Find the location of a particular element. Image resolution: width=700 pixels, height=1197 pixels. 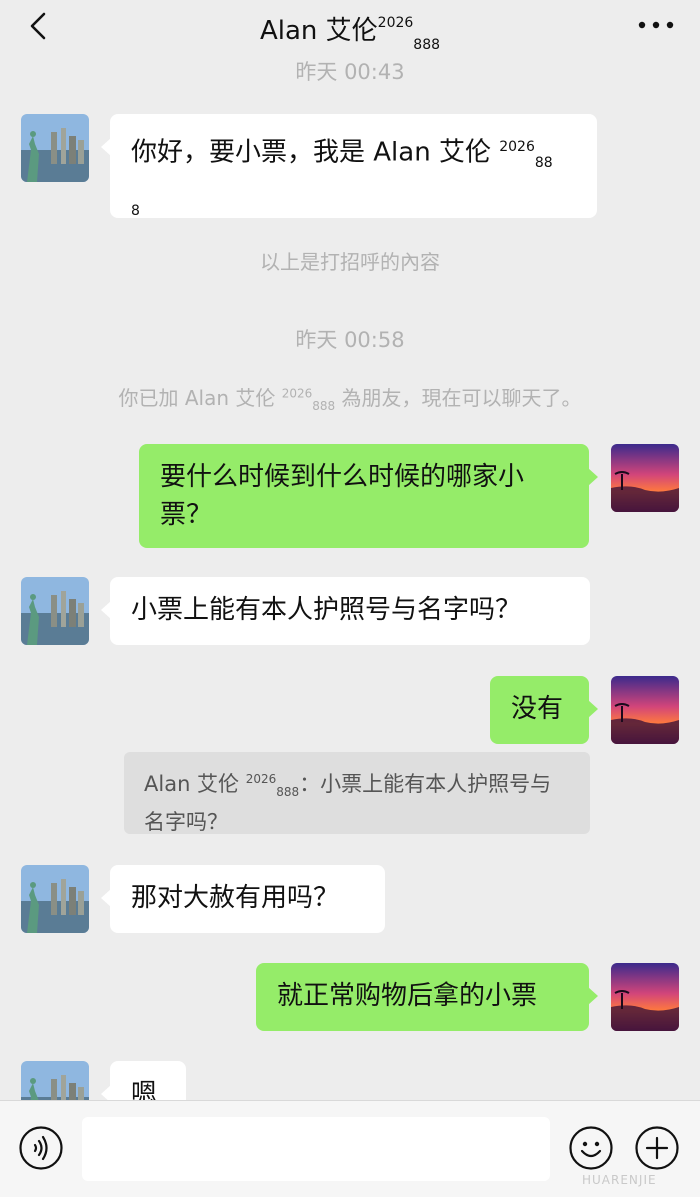

message-text: 就正常购物后拿的小票 is located at coordinates (407, 996).